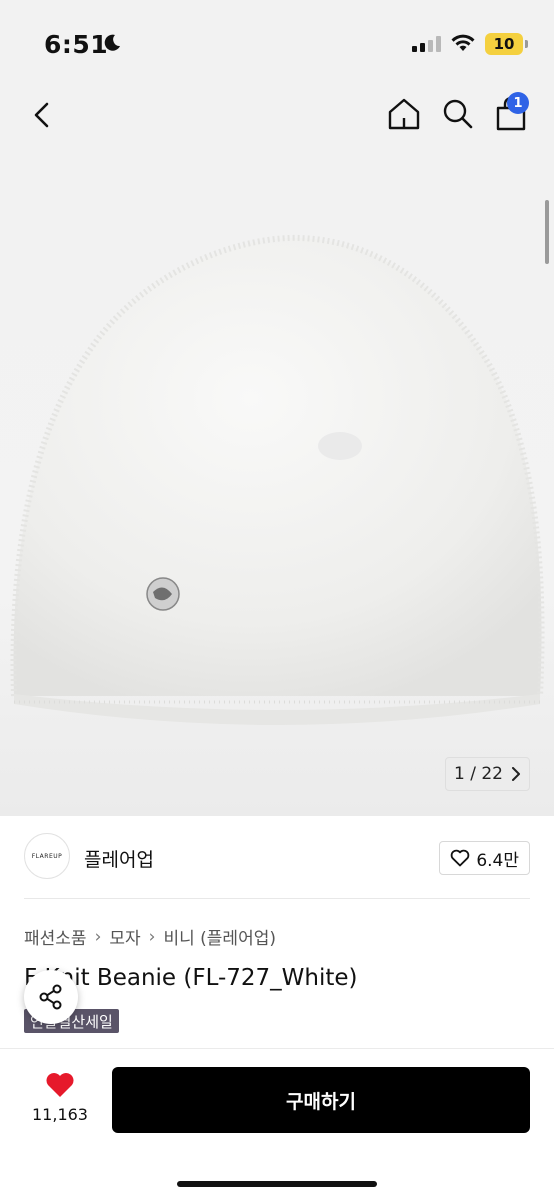 Image resolution: width=554 pixels, height=1200 pixels. What do you see at coordinates (60, 1085) in the screenshot?
I see `heart-filled-icon` at bounding box center [60, 1085].